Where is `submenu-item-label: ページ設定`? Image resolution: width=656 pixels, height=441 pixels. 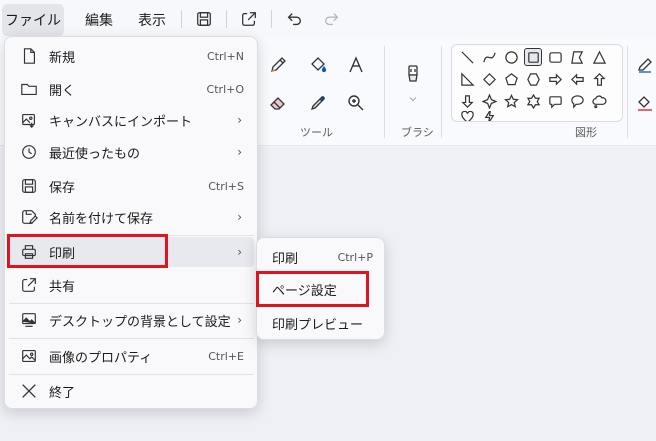
submenu-item-label: ページ設定 is located at coordinates (304, 291).